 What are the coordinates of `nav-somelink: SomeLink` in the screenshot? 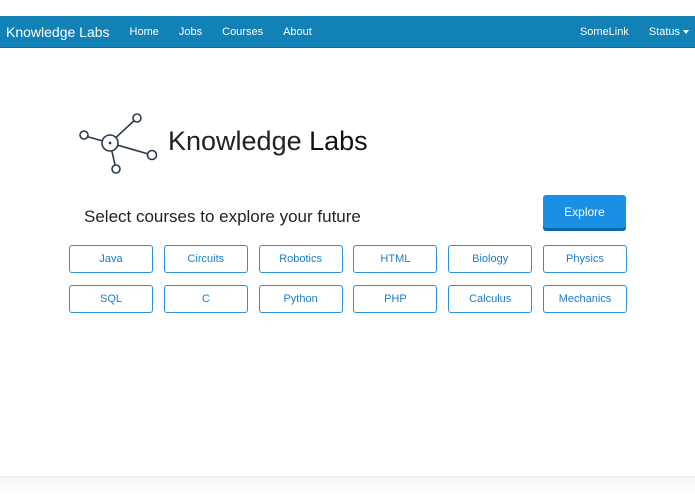 It's located at (604, 32).